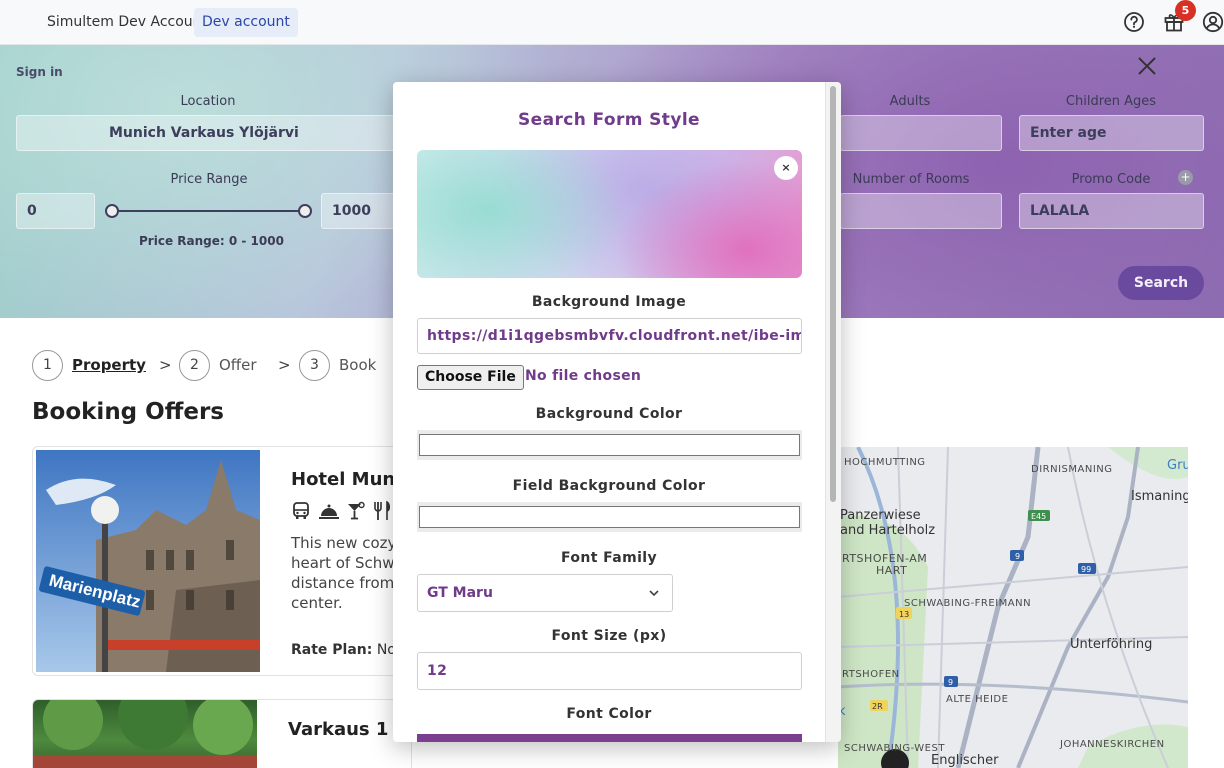 This screenshot has height=768, width=1224. What do you see at coordinates (332, 650) in the screenshot?
I see `rate-plan-label: Rate Plan:` at bounding box center [332, 650].